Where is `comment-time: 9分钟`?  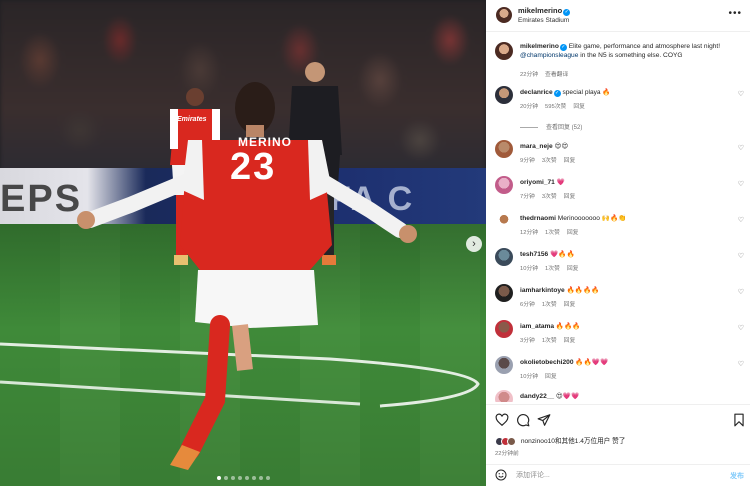 comment-time: 9分钟 is located at coordinates (527, 161).